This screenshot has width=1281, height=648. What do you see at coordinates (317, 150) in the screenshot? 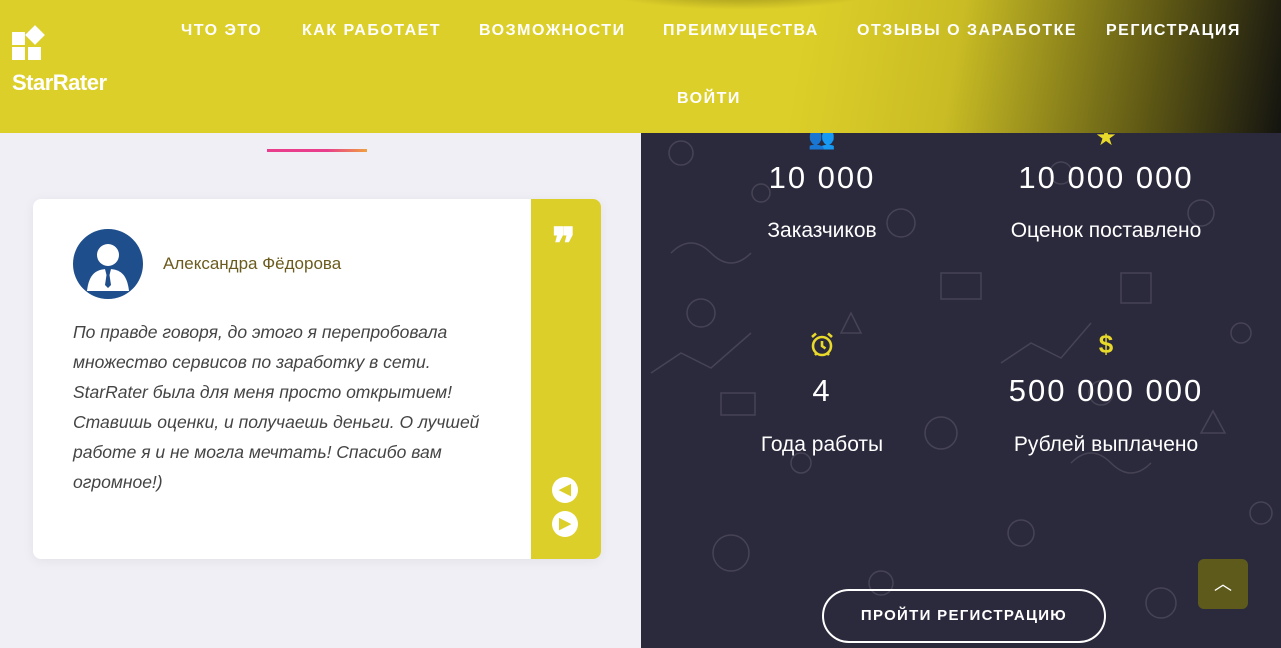
I see `section-title-underline` at bounding box center [317, 150].